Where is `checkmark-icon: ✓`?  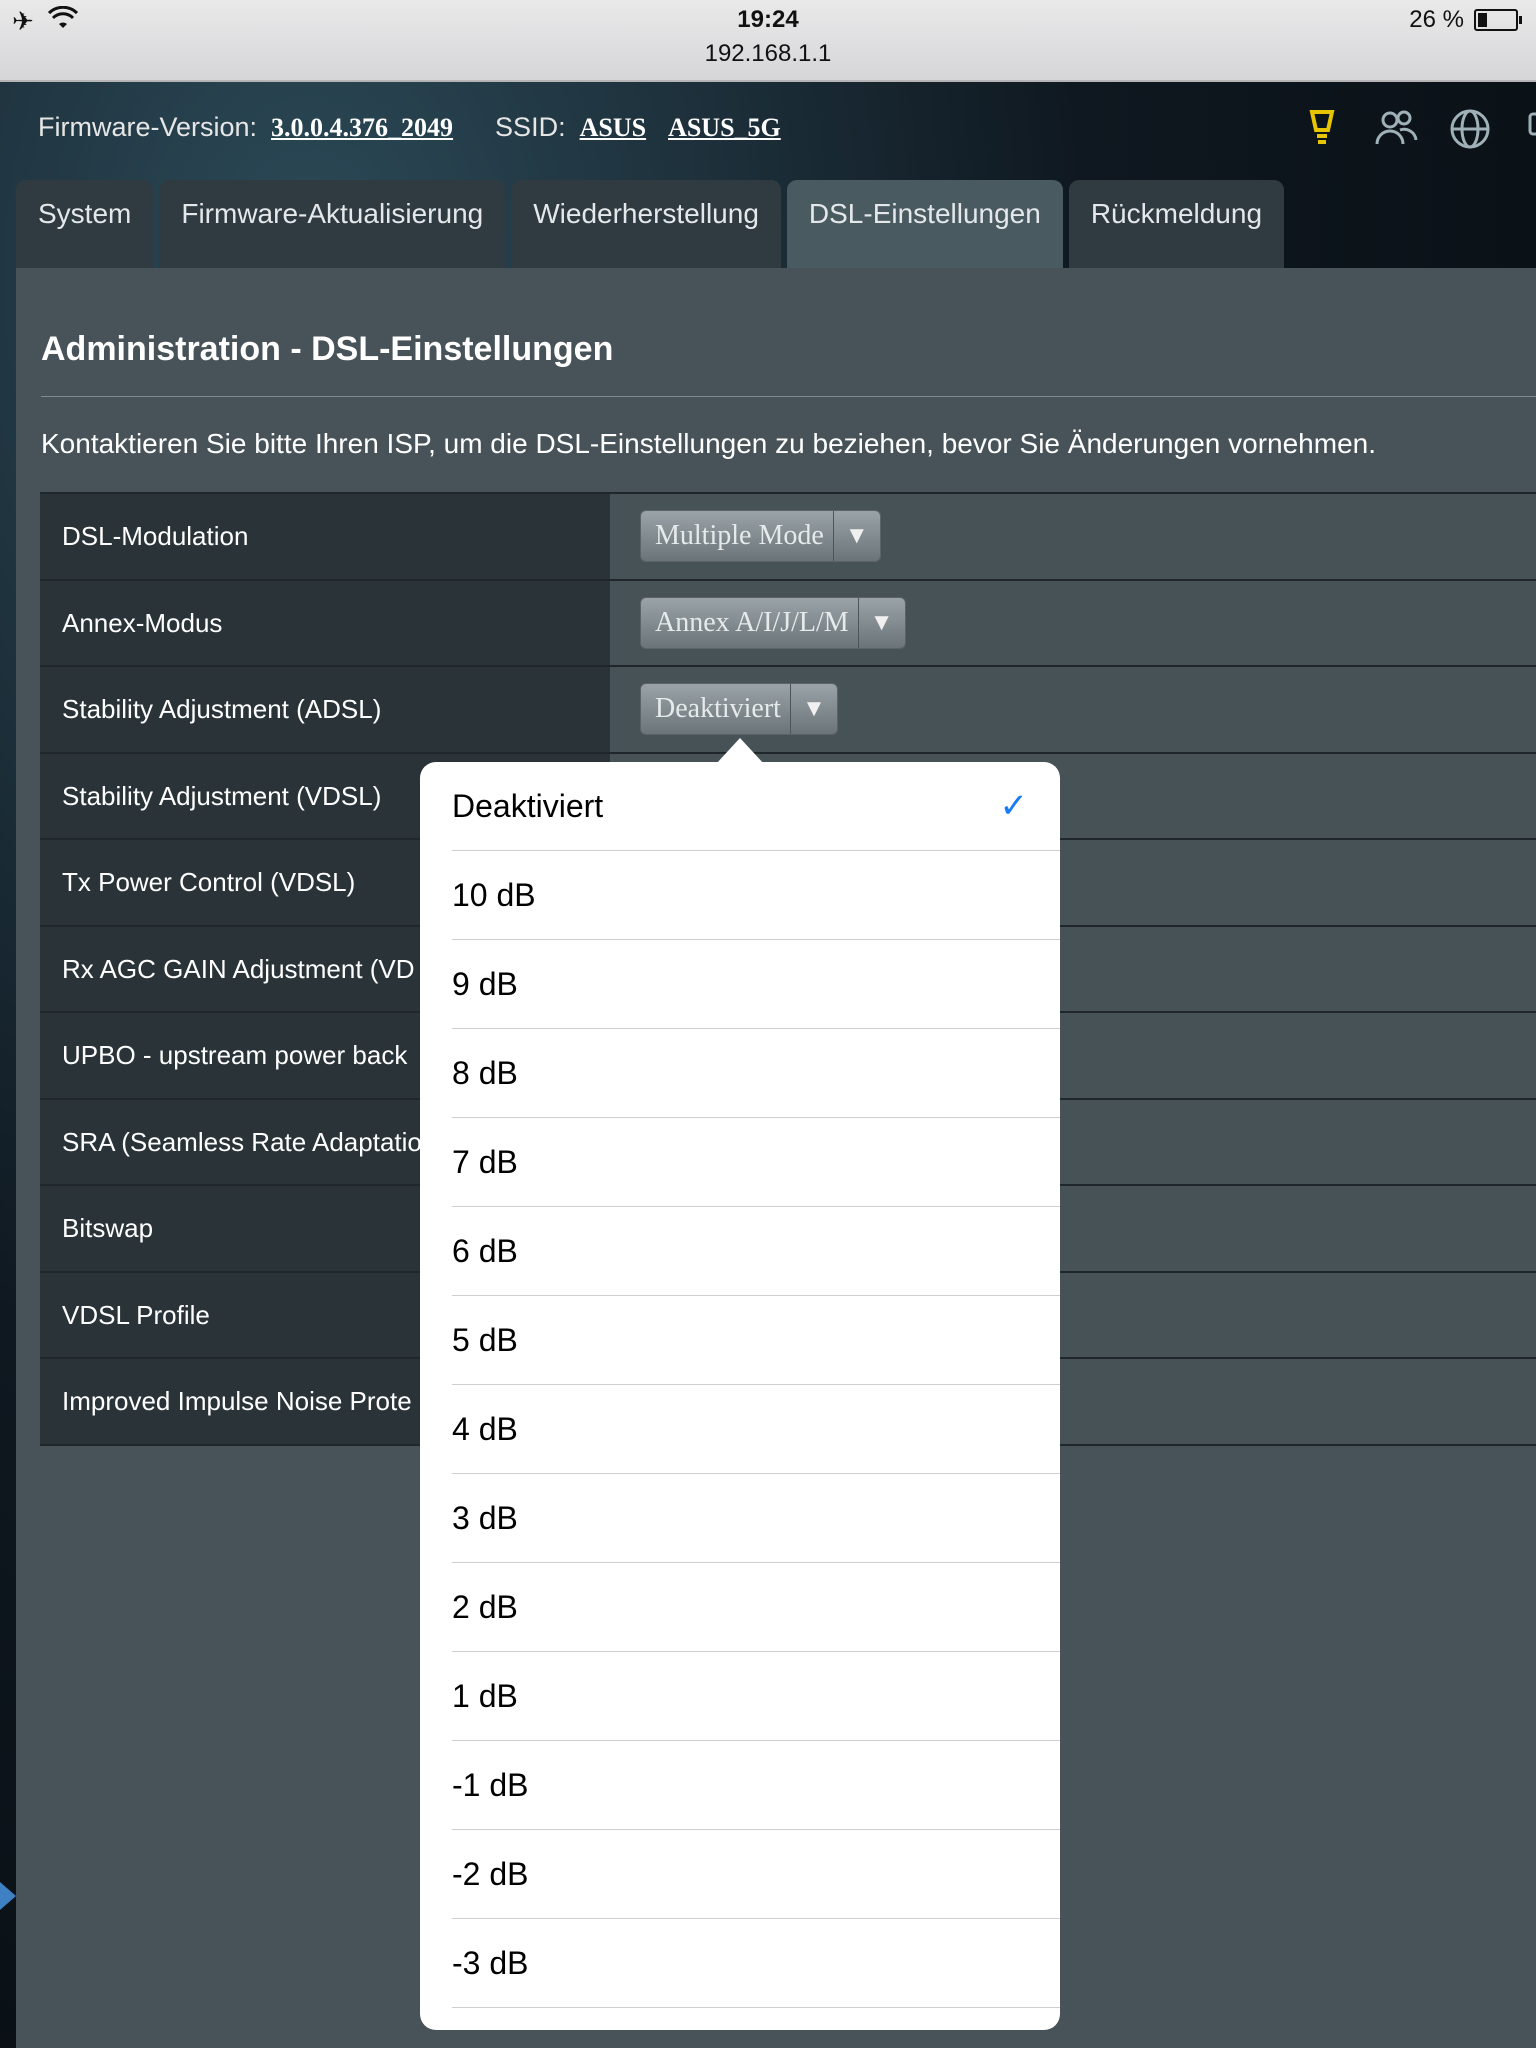
checkmark-icon: ✓ is located at coordinates (1014, 806).